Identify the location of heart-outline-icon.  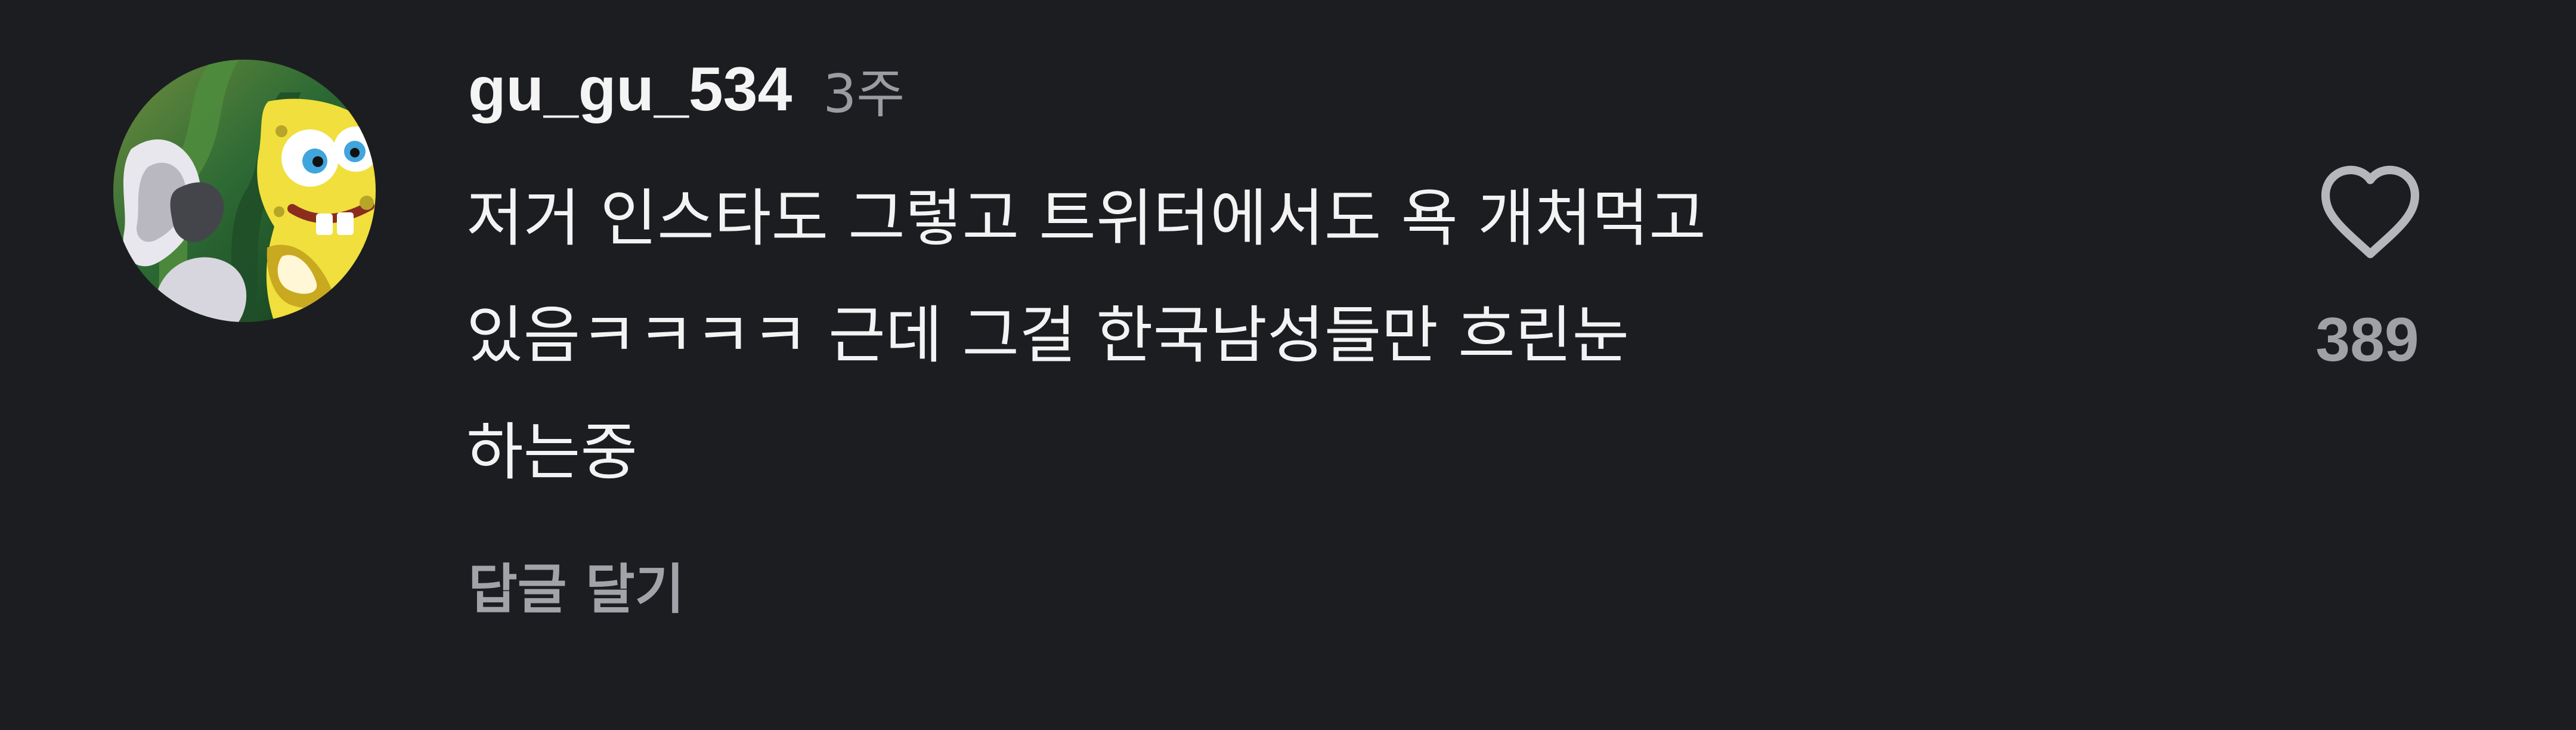
(2371, 211).